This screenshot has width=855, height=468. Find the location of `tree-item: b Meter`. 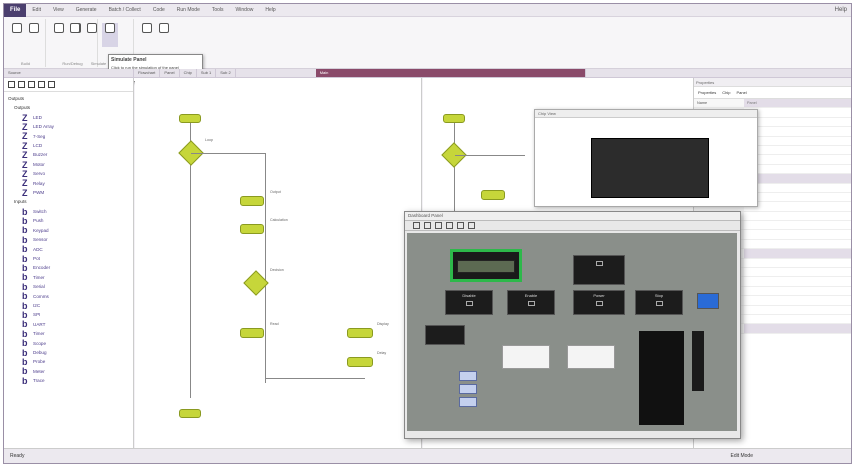

tree-item: b Meter is located at coordinates (68, 371).